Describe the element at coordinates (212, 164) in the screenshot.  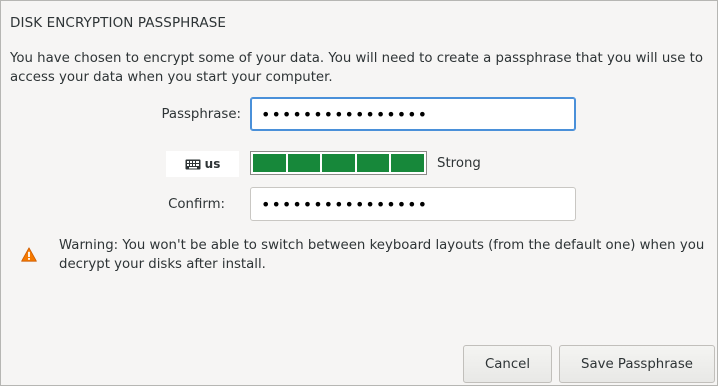
I see `keyboard-layout-label: us` at that location.